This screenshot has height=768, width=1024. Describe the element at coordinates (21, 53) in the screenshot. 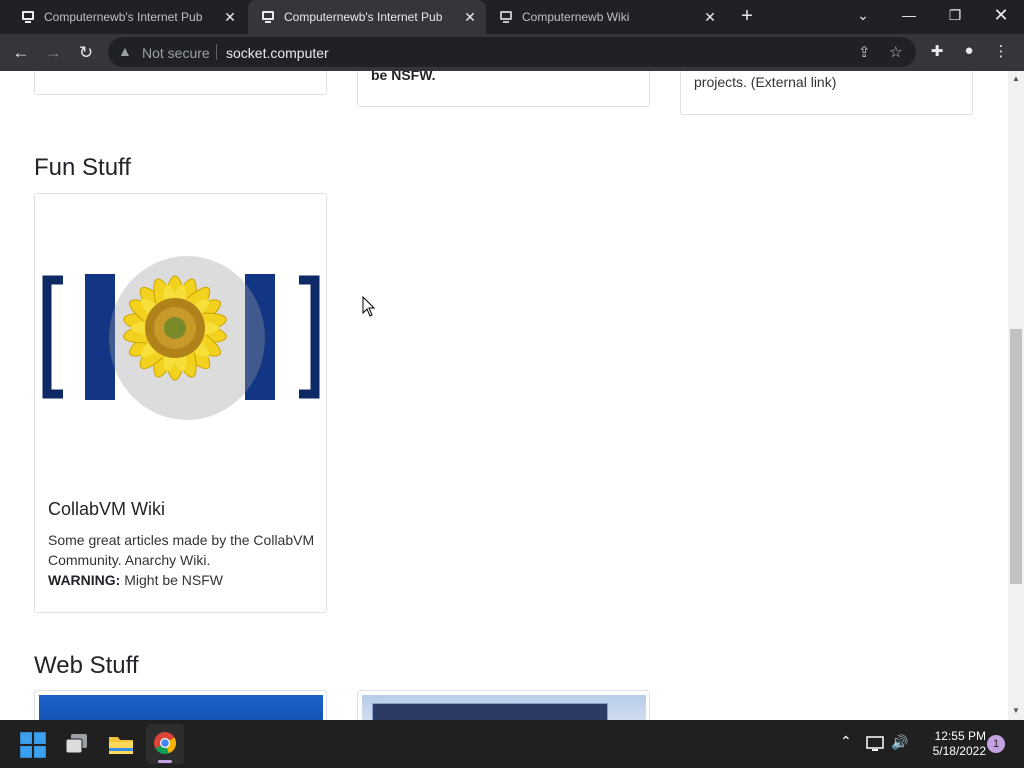

I see `back-button: ←` at that location.